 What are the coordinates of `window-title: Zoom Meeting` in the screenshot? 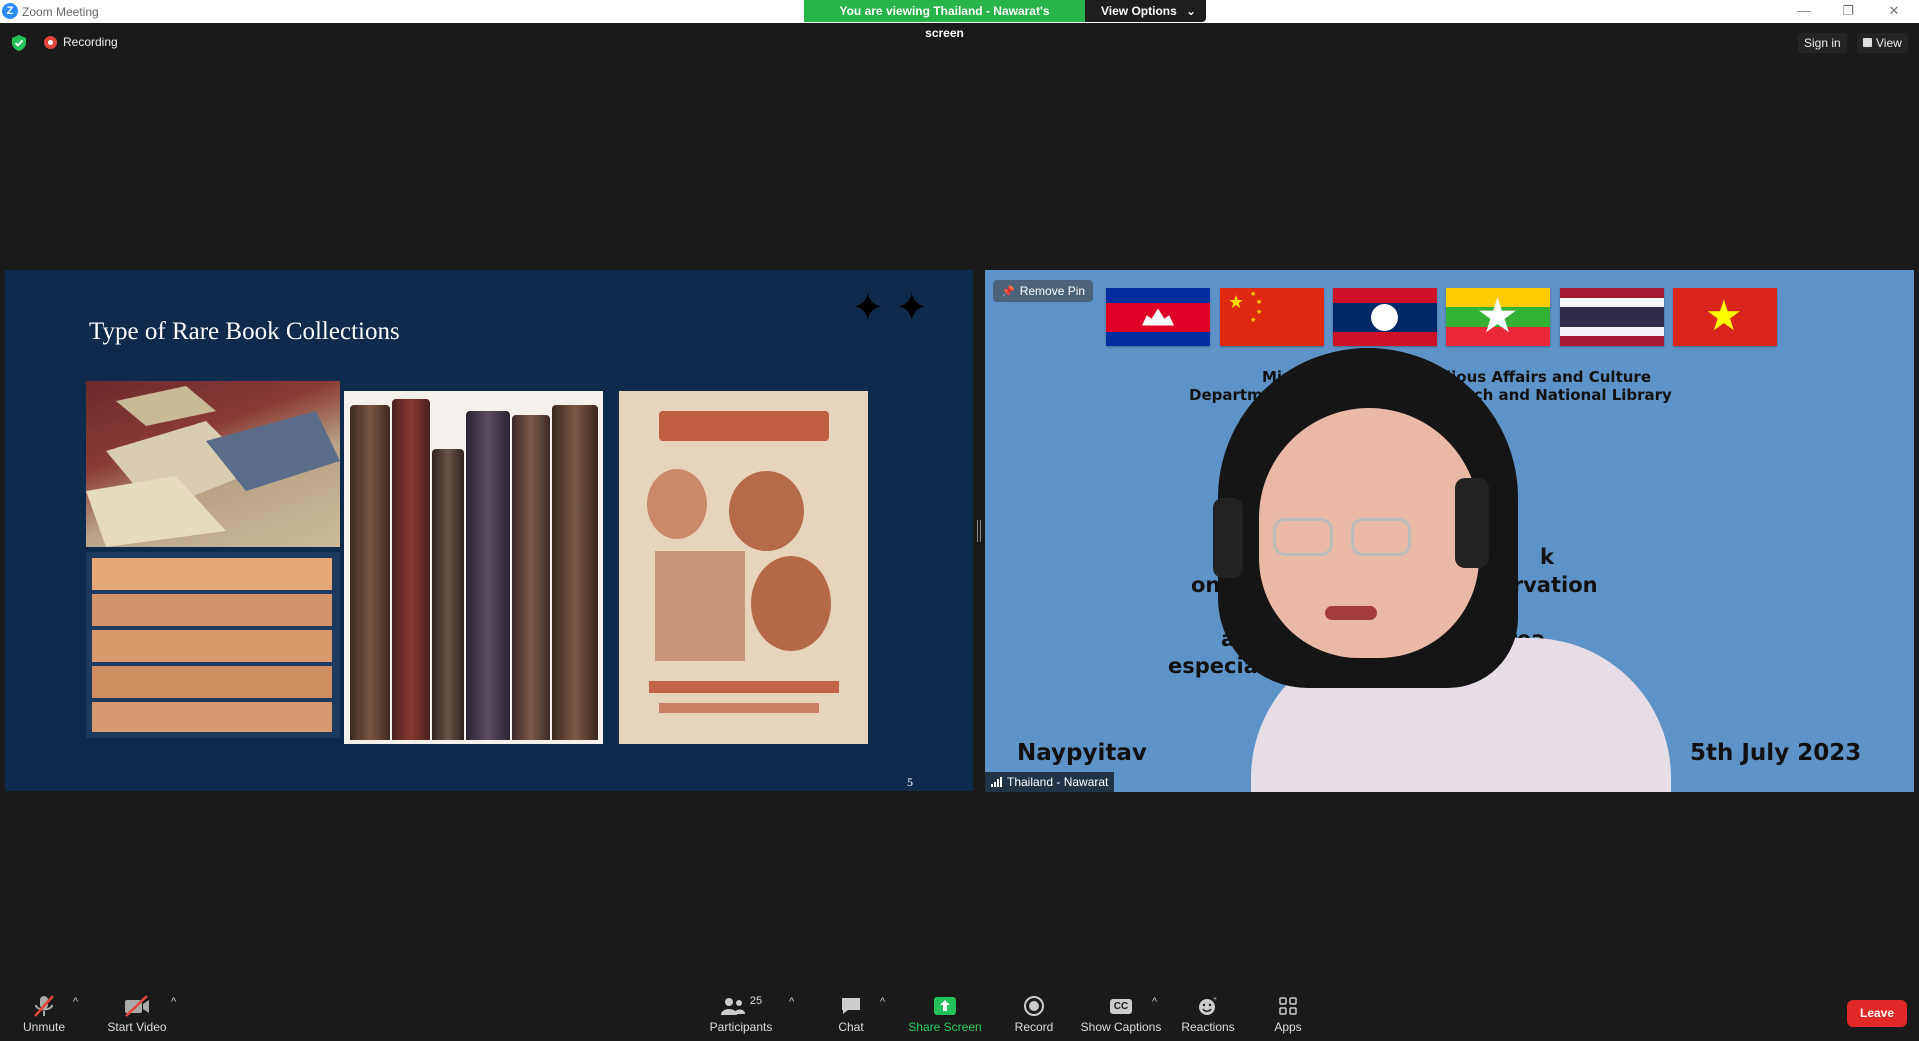 It's located at (60, 12).